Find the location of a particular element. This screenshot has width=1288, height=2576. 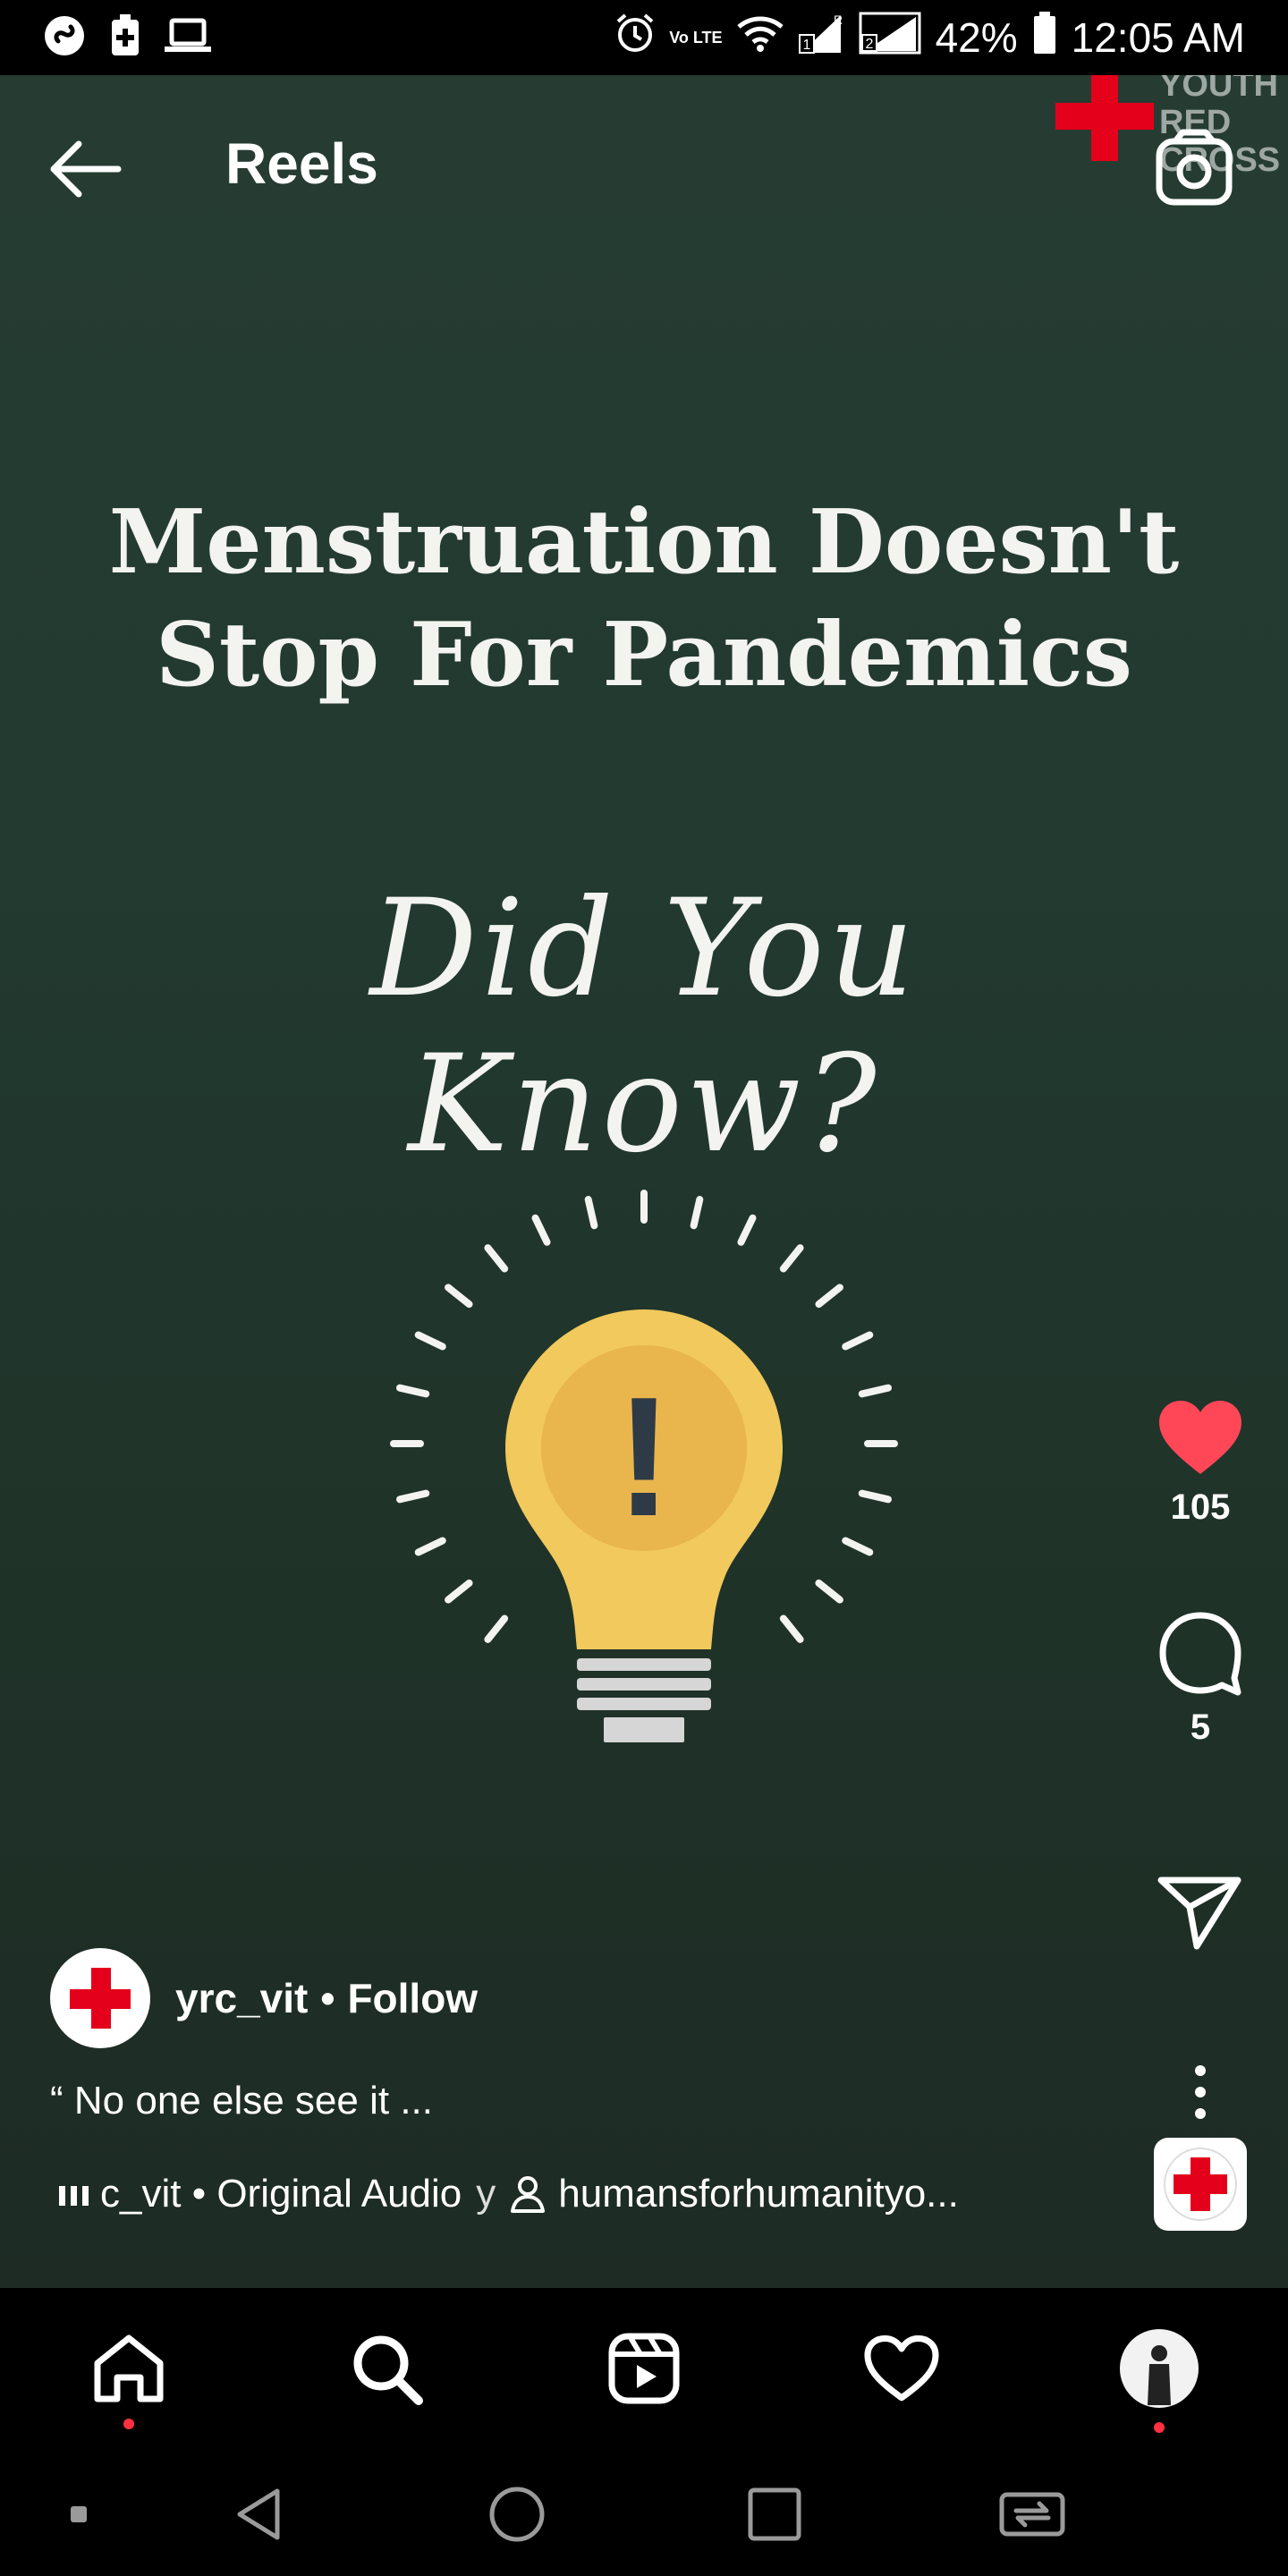

clock-time: 12:05 AM is located at coordinates (1158, 37).